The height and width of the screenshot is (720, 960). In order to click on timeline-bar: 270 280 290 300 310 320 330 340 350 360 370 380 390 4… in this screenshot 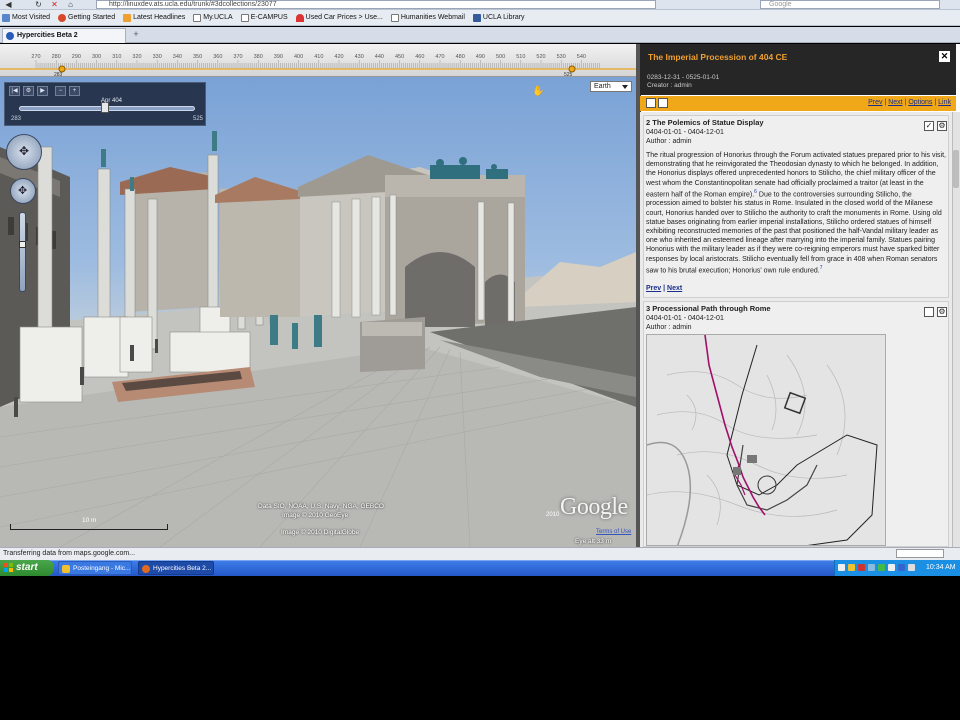, I will do `click(320, 60)`.